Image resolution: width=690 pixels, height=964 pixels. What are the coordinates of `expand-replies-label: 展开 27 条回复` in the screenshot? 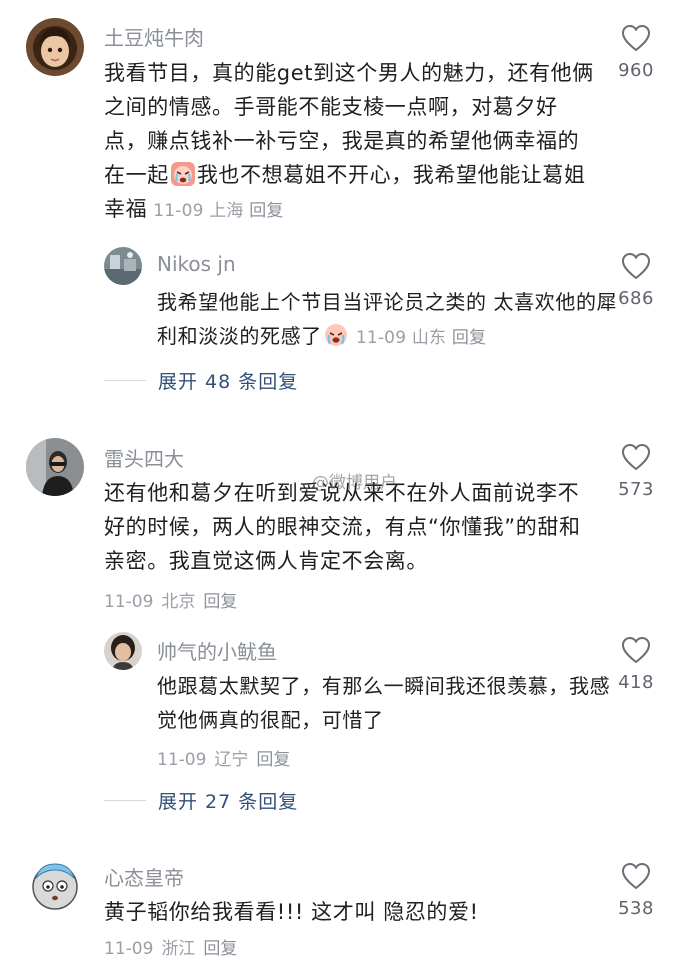 It's located at (228, 801).